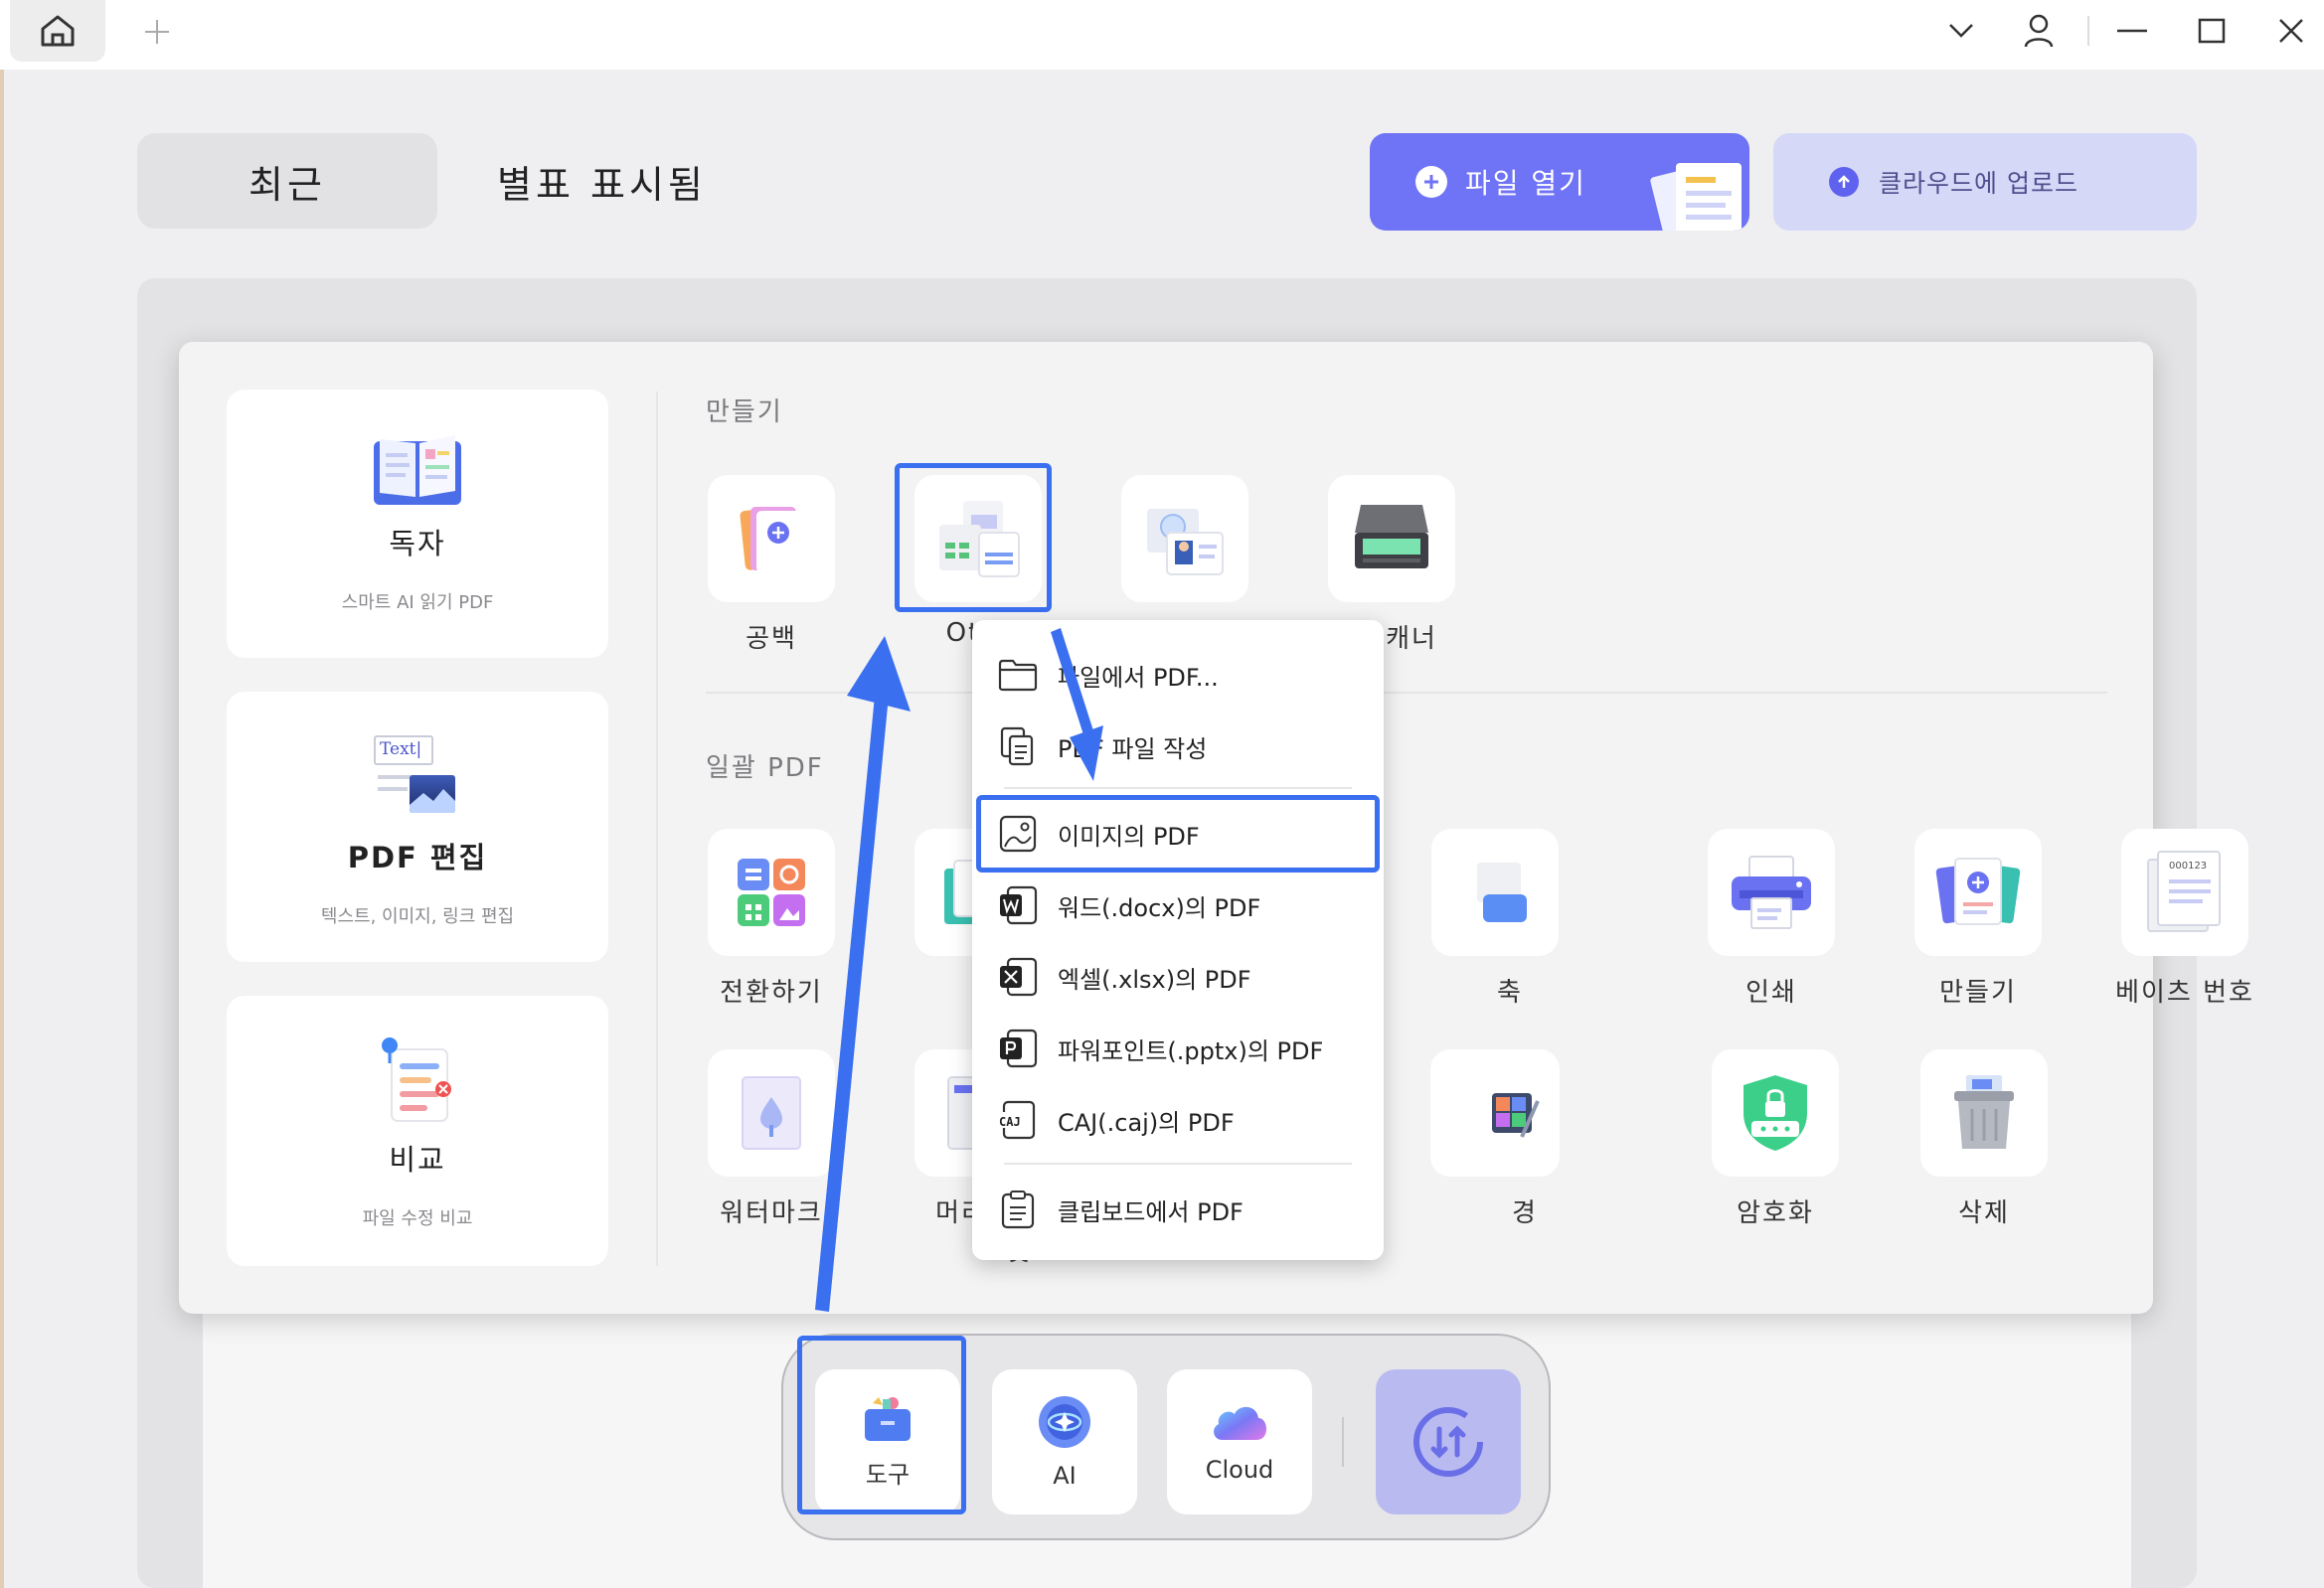 This screenshot has width=2324, height=1588. I want to click on annotation-arrow-up, so click(852, 1004).